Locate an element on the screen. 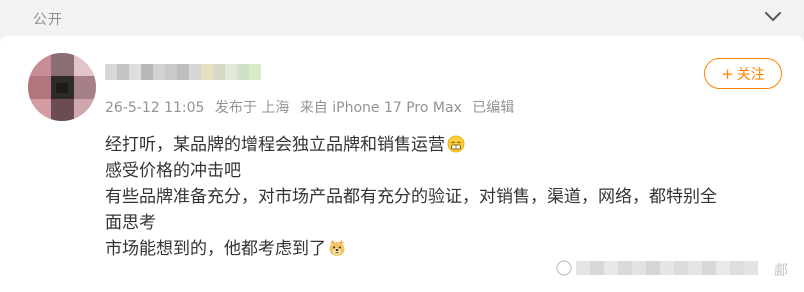 This screenshot has width=804, height=292. post-device: 来自 iPhone 17 Pro Max is located at coordinates (380, 108).